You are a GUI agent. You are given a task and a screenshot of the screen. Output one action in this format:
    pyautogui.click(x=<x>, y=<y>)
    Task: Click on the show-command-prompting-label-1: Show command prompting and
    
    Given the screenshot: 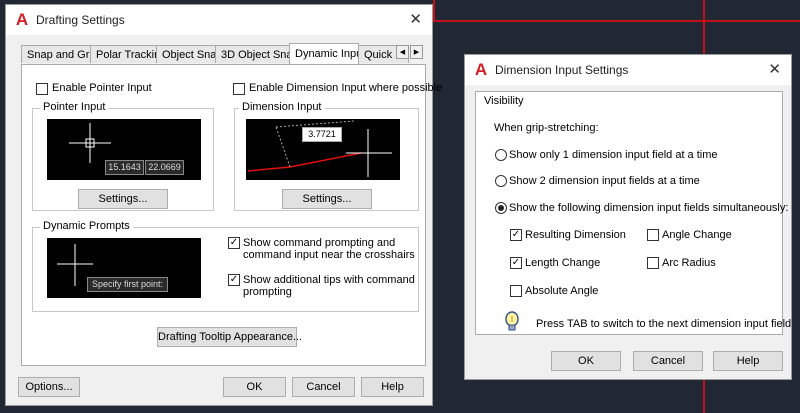 What is the action you would take?
    pyautogui.click(x=319, y=243)
    